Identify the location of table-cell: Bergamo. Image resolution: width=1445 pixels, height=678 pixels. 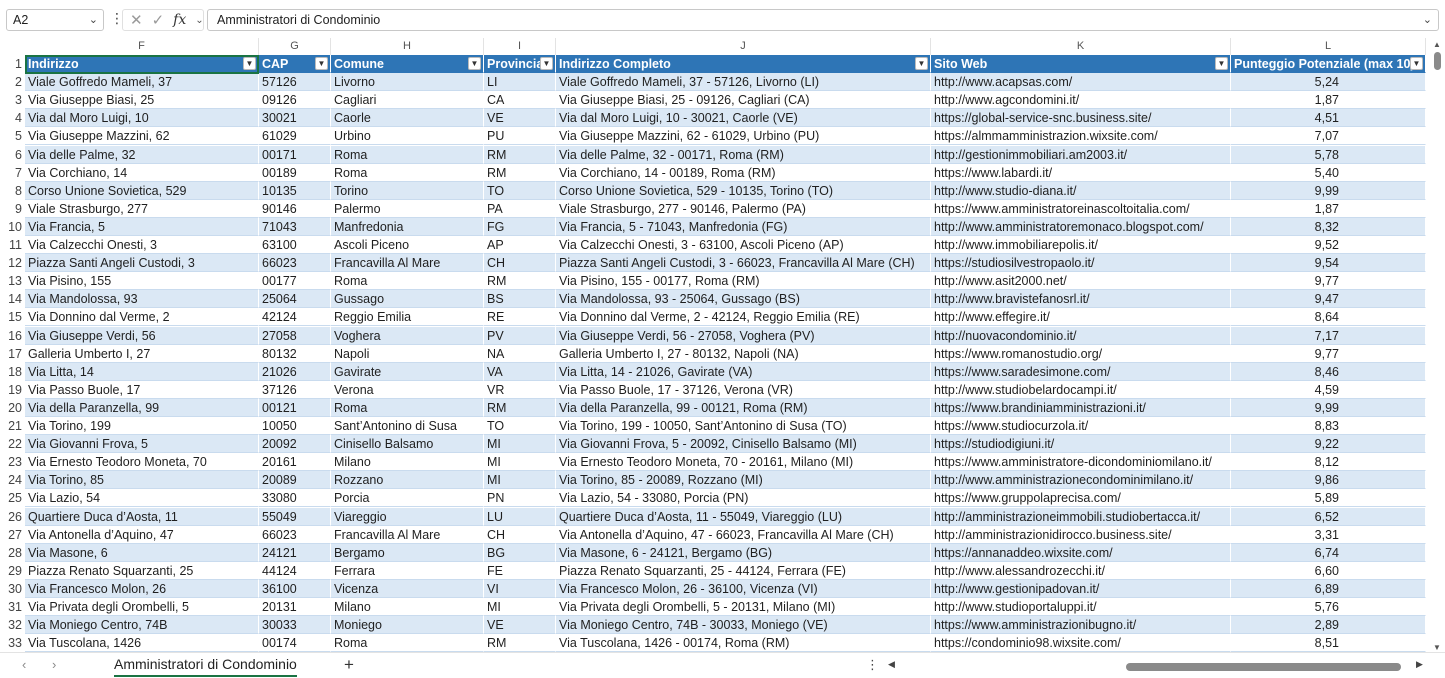
(407, 552).